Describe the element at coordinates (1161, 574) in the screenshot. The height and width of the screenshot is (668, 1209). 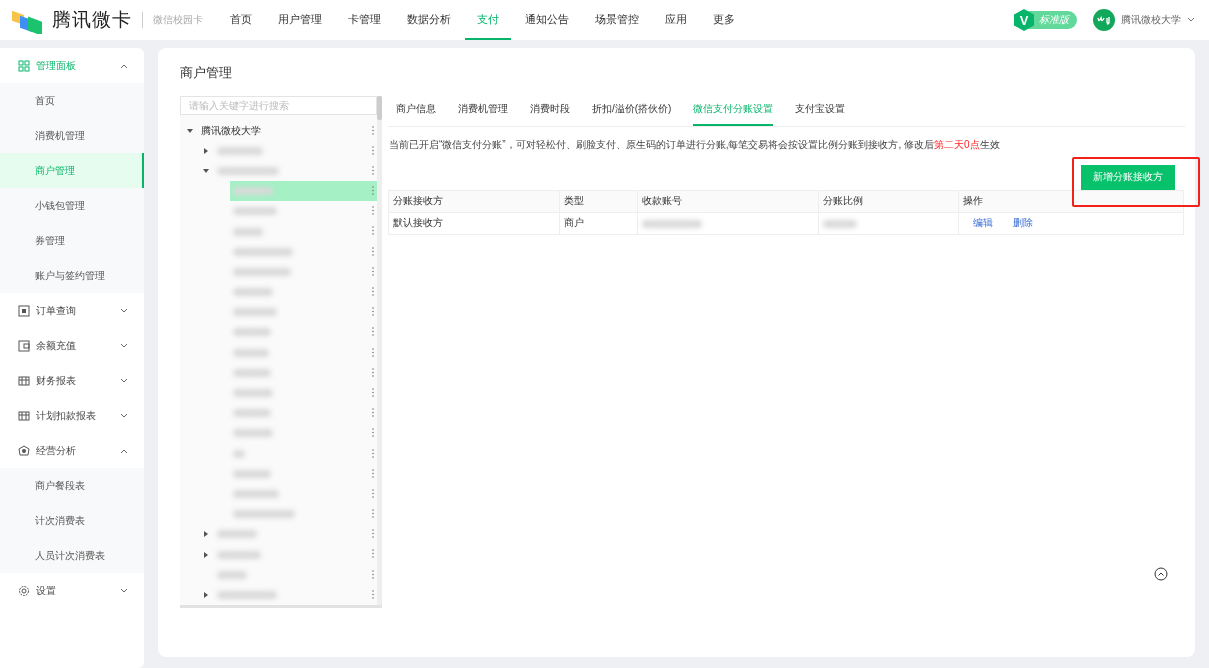
I see `scroll-top-icon` at that location.